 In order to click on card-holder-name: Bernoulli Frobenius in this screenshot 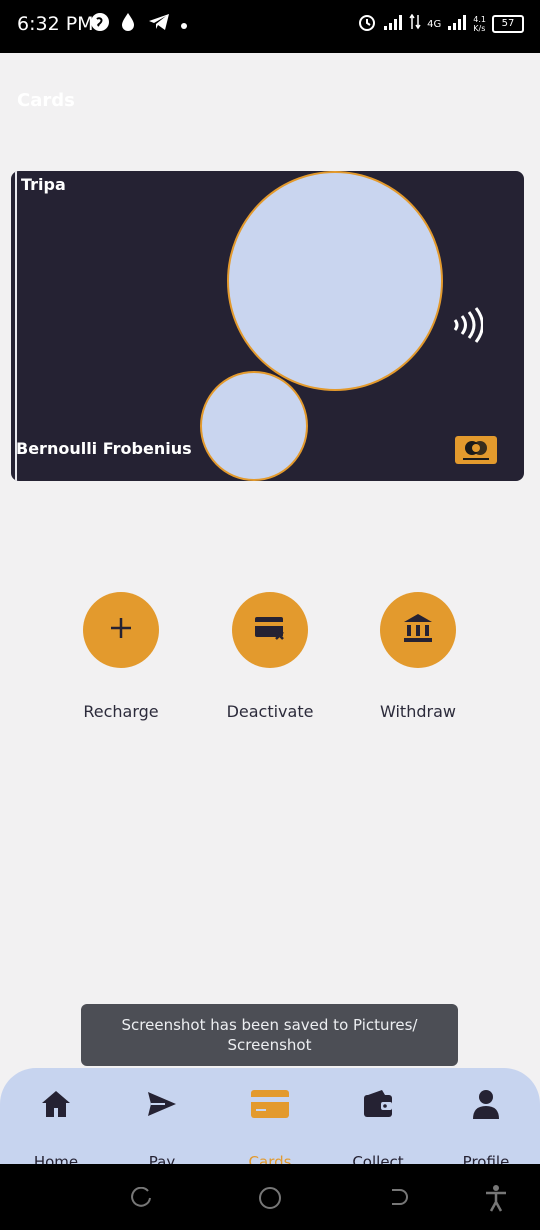, I will do `click(104, 448)`.